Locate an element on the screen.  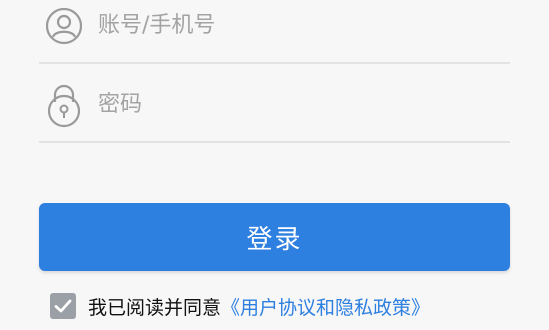
policy-link: 《用户协议和隐私政策》 is located at coordinates (325, 306).